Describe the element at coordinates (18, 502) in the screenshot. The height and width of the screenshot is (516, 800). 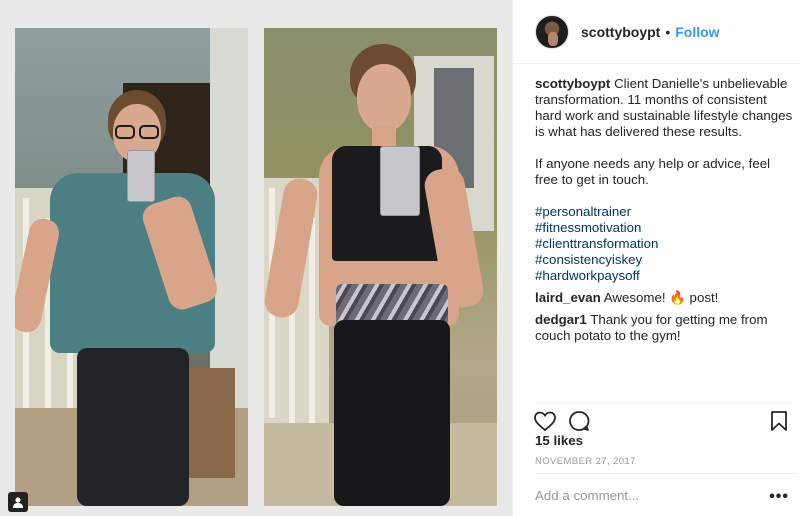
I see `user-tag-icon` at that location.